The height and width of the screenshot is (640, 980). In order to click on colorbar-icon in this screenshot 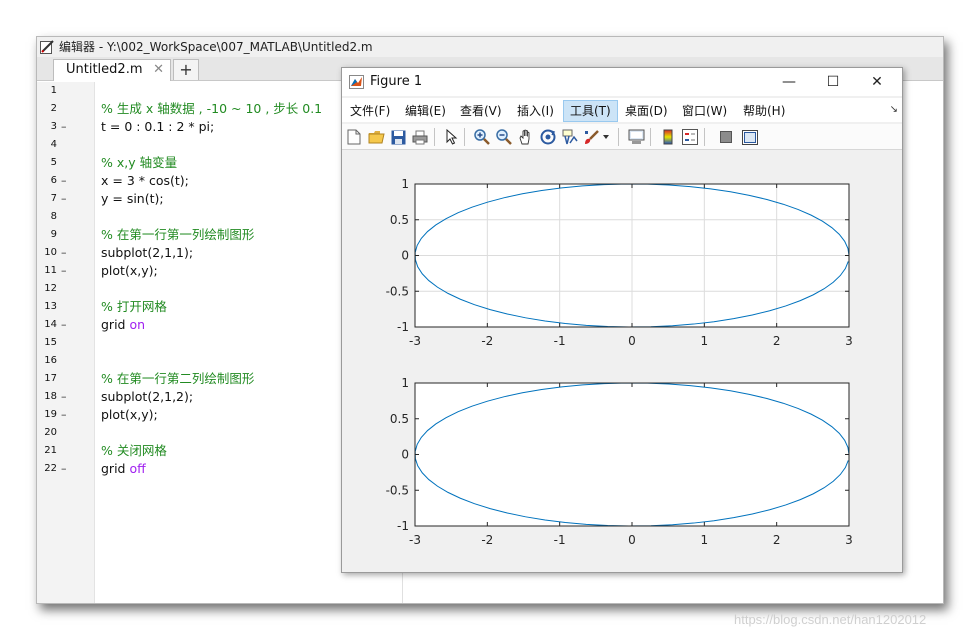, I will do `click(668, 137)`.